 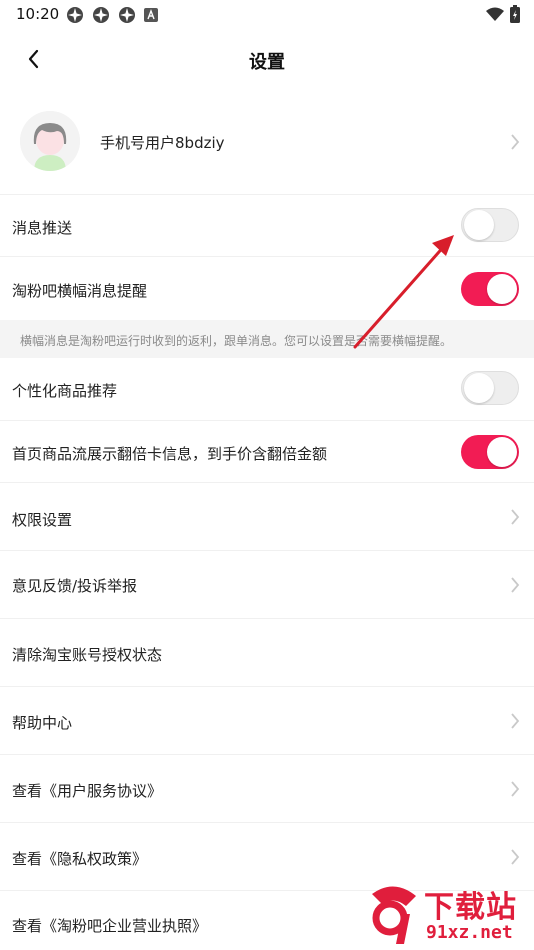 I want to click on status-bar: 10:20, so click(x=267, y=15).